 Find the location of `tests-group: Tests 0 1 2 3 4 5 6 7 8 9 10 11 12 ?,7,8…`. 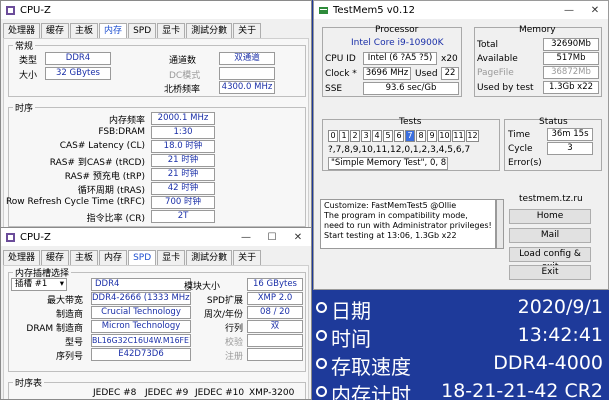

tests-group: Tests 0 1 2 3 4 5 6 7 8 9 10 11 12 ?,7,8… is located at coordinates (411, 144).